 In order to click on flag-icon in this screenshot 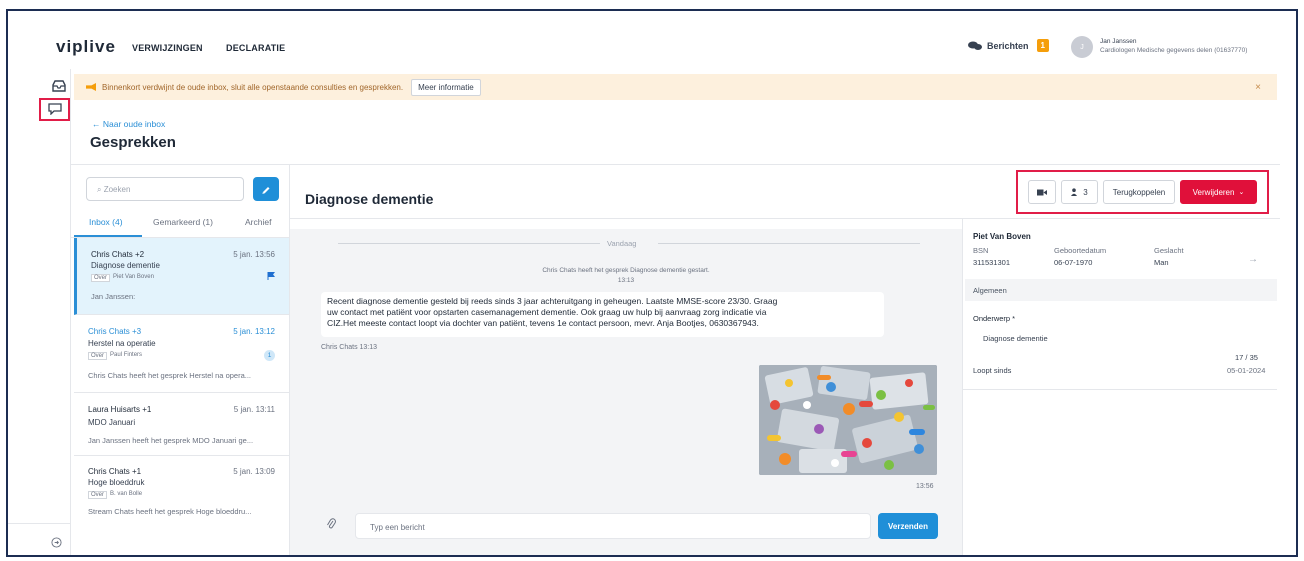, I will do `click(271, 276)`.